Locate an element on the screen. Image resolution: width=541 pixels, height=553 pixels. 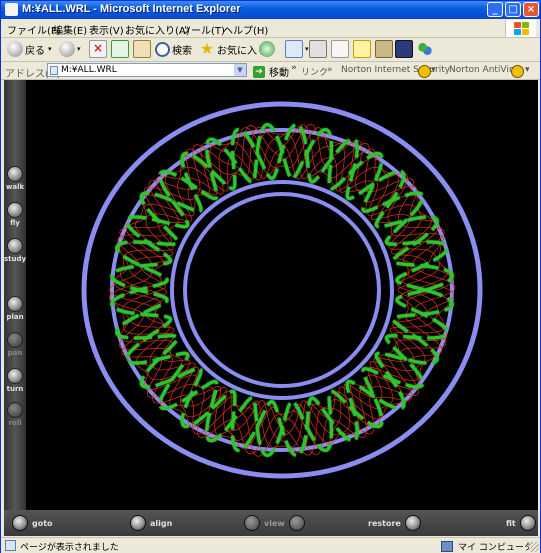
research-icon is located at coordinates (384, 49).